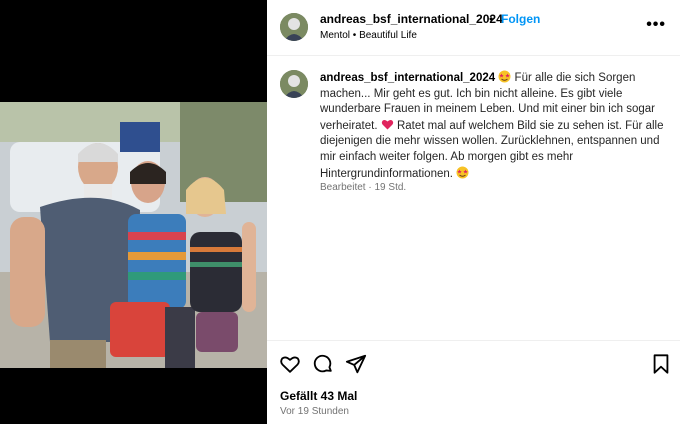 This screenshot has height=424, width=680. I want to click on caption-meta: Bearbeitet · 19 Std., so click(363, 187).